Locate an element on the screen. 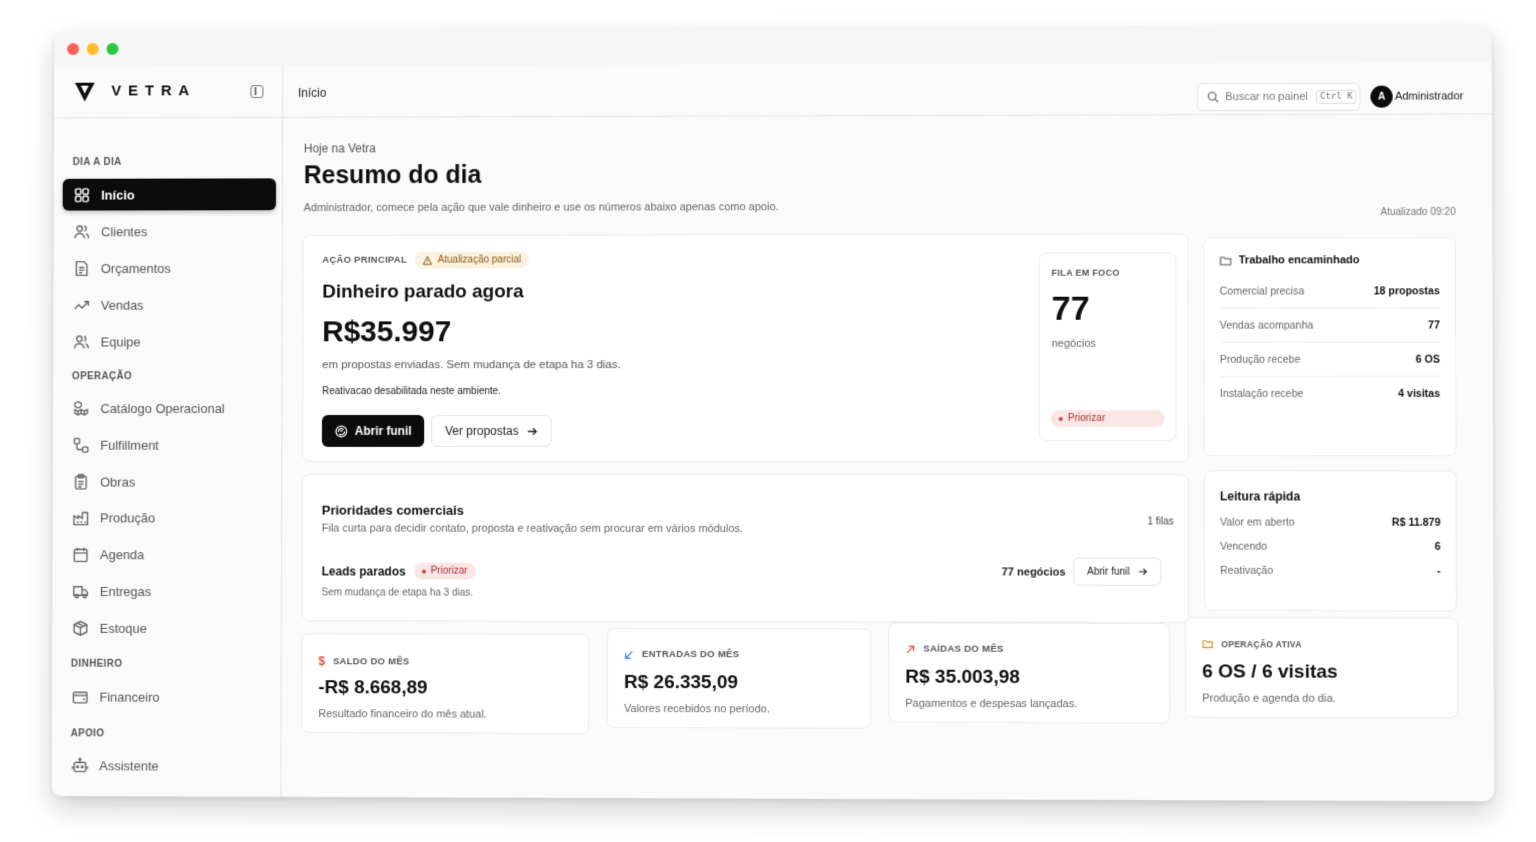 The width and height of the screenshot is (1536, 842). row-value: 18 propostas is located at coordinates (1406, 290).